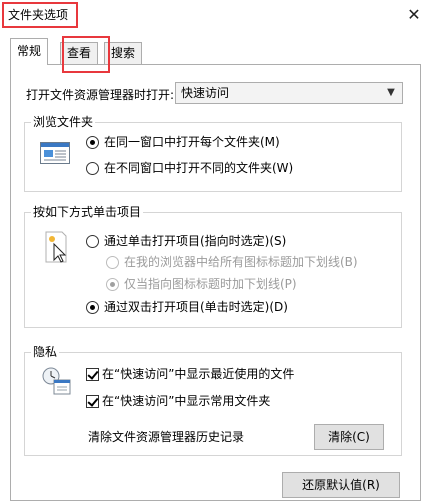 The height and width of the screenshot is (501, 431). Describe the element at coordinates (198, 374) in the screenshot. I see `show-recent-files-label: 在“快速访问”中显示最近使用的文件` at that location.